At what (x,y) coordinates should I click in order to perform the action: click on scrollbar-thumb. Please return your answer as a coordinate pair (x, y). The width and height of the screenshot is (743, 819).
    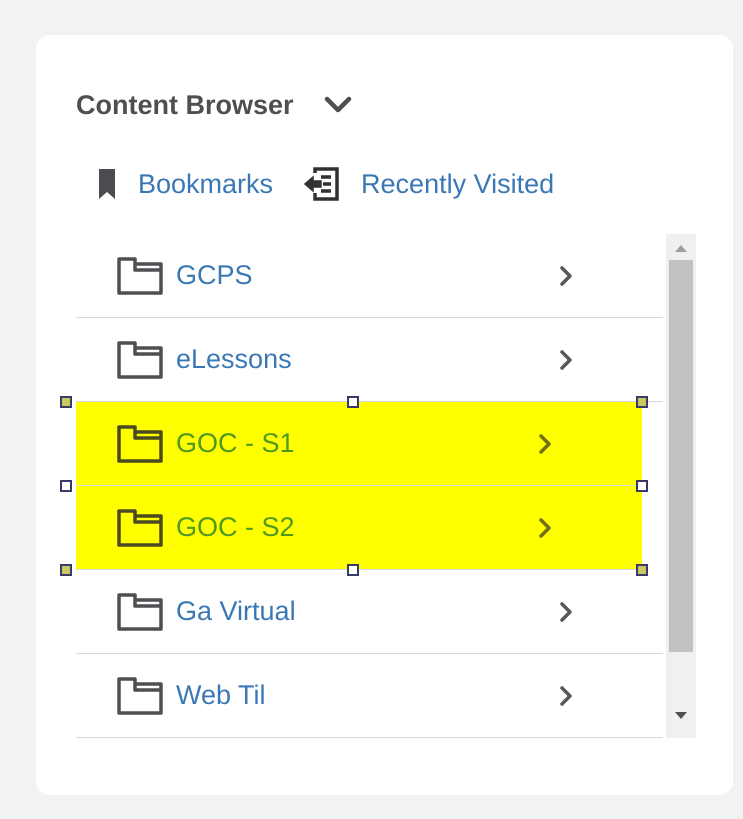
    Looking at the image, I should click on (681, 456).